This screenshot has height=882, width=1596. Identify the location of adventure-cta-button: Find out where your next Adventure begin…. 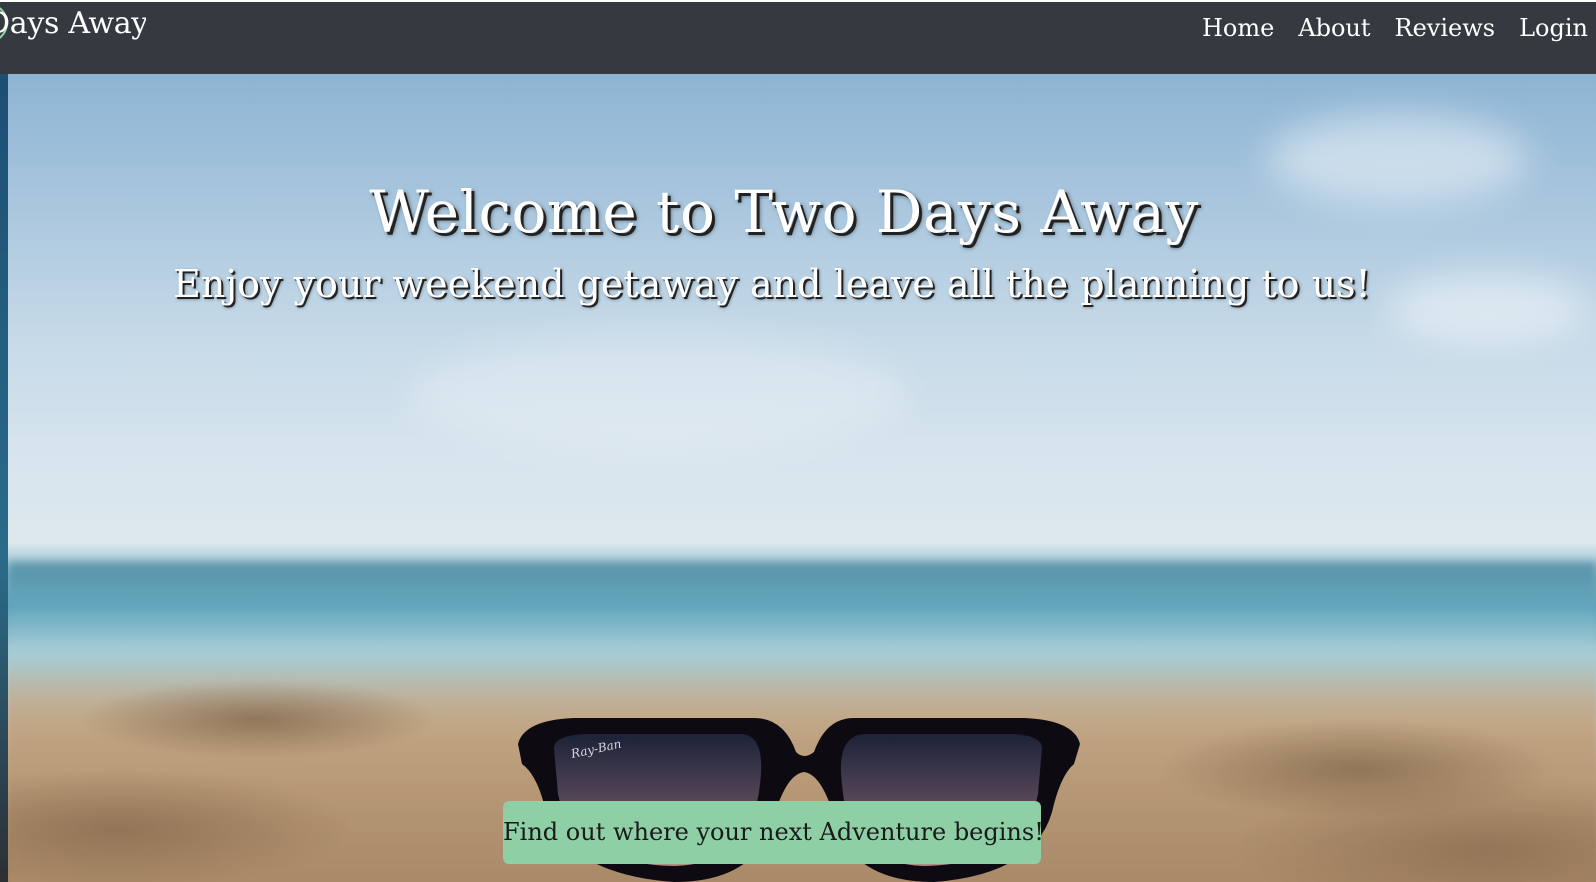
(773, 832).